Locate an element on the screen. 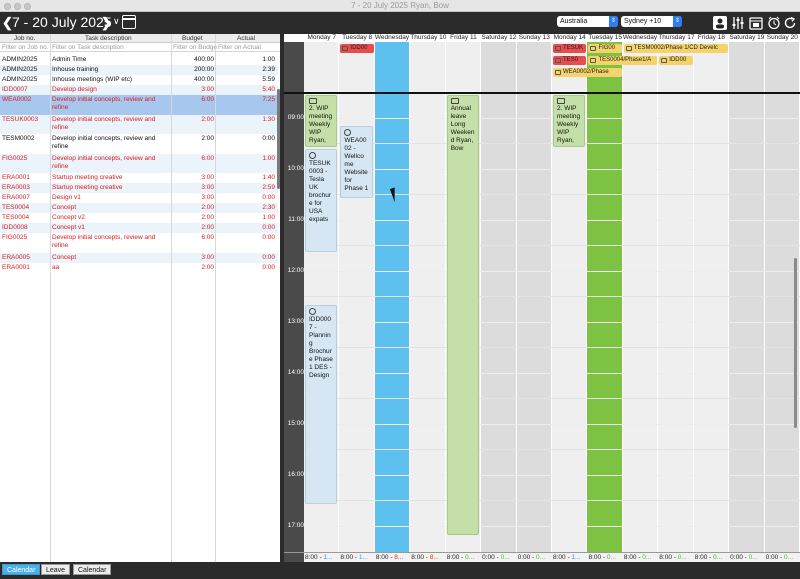  job-column-header: Job no. is located at coordinates (24, 38).